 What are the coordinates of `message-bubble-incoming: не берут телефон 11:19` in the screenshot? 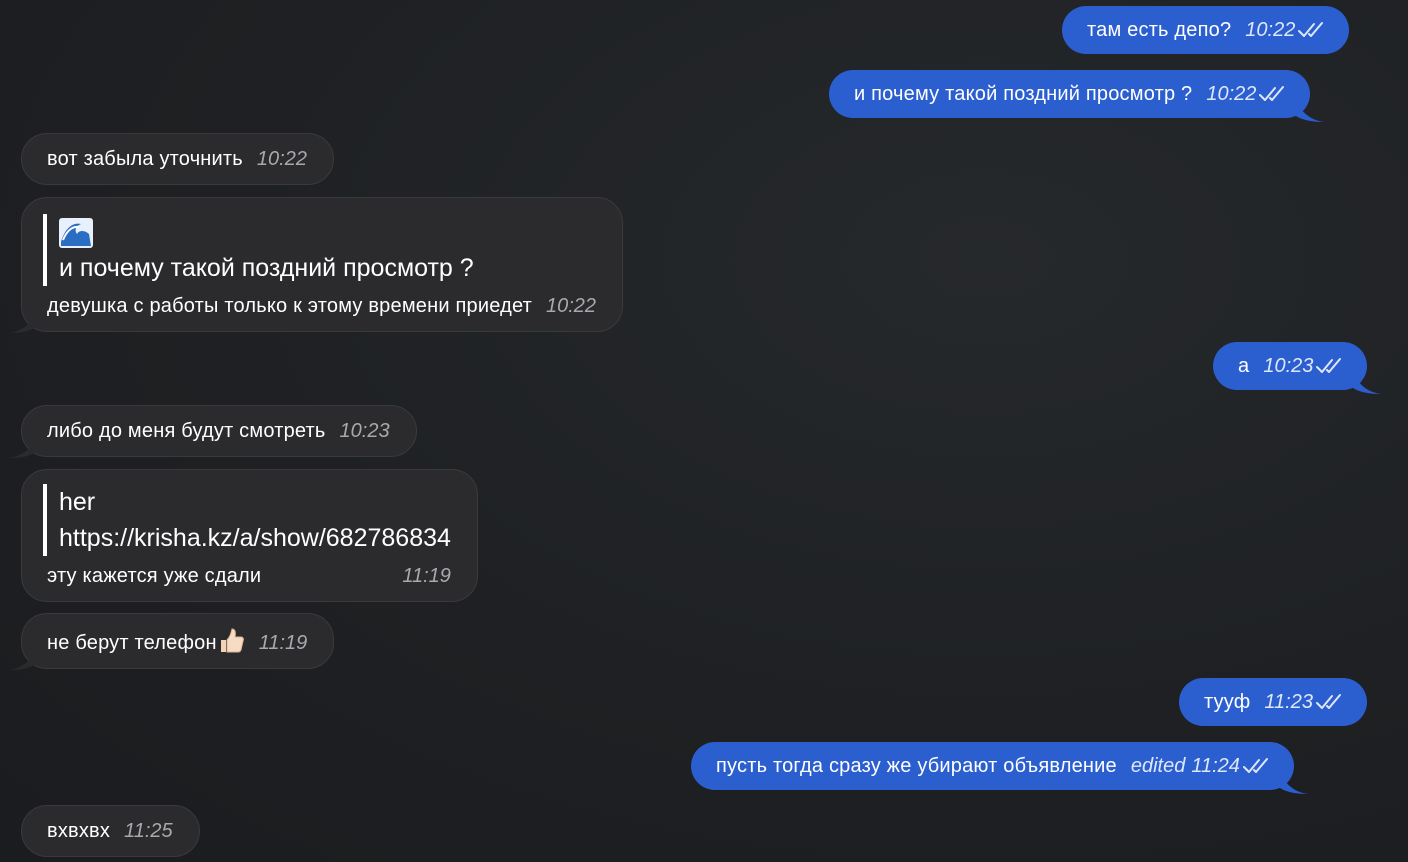 It's located at (172, 641).